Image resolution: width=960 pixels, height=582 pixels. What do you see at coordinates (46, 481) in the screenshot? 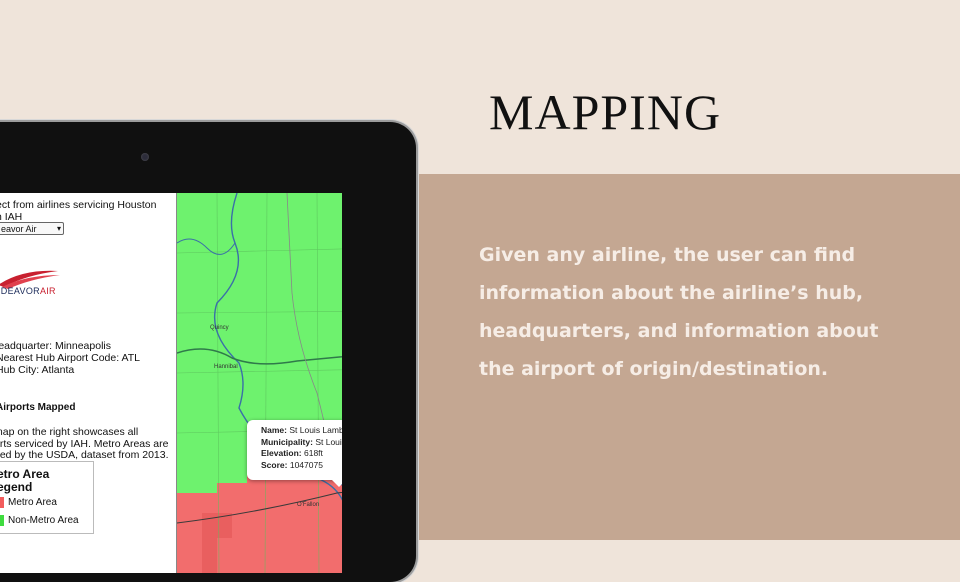
I see `legend-title: etro Area egend` at bounding box center [46, 481].